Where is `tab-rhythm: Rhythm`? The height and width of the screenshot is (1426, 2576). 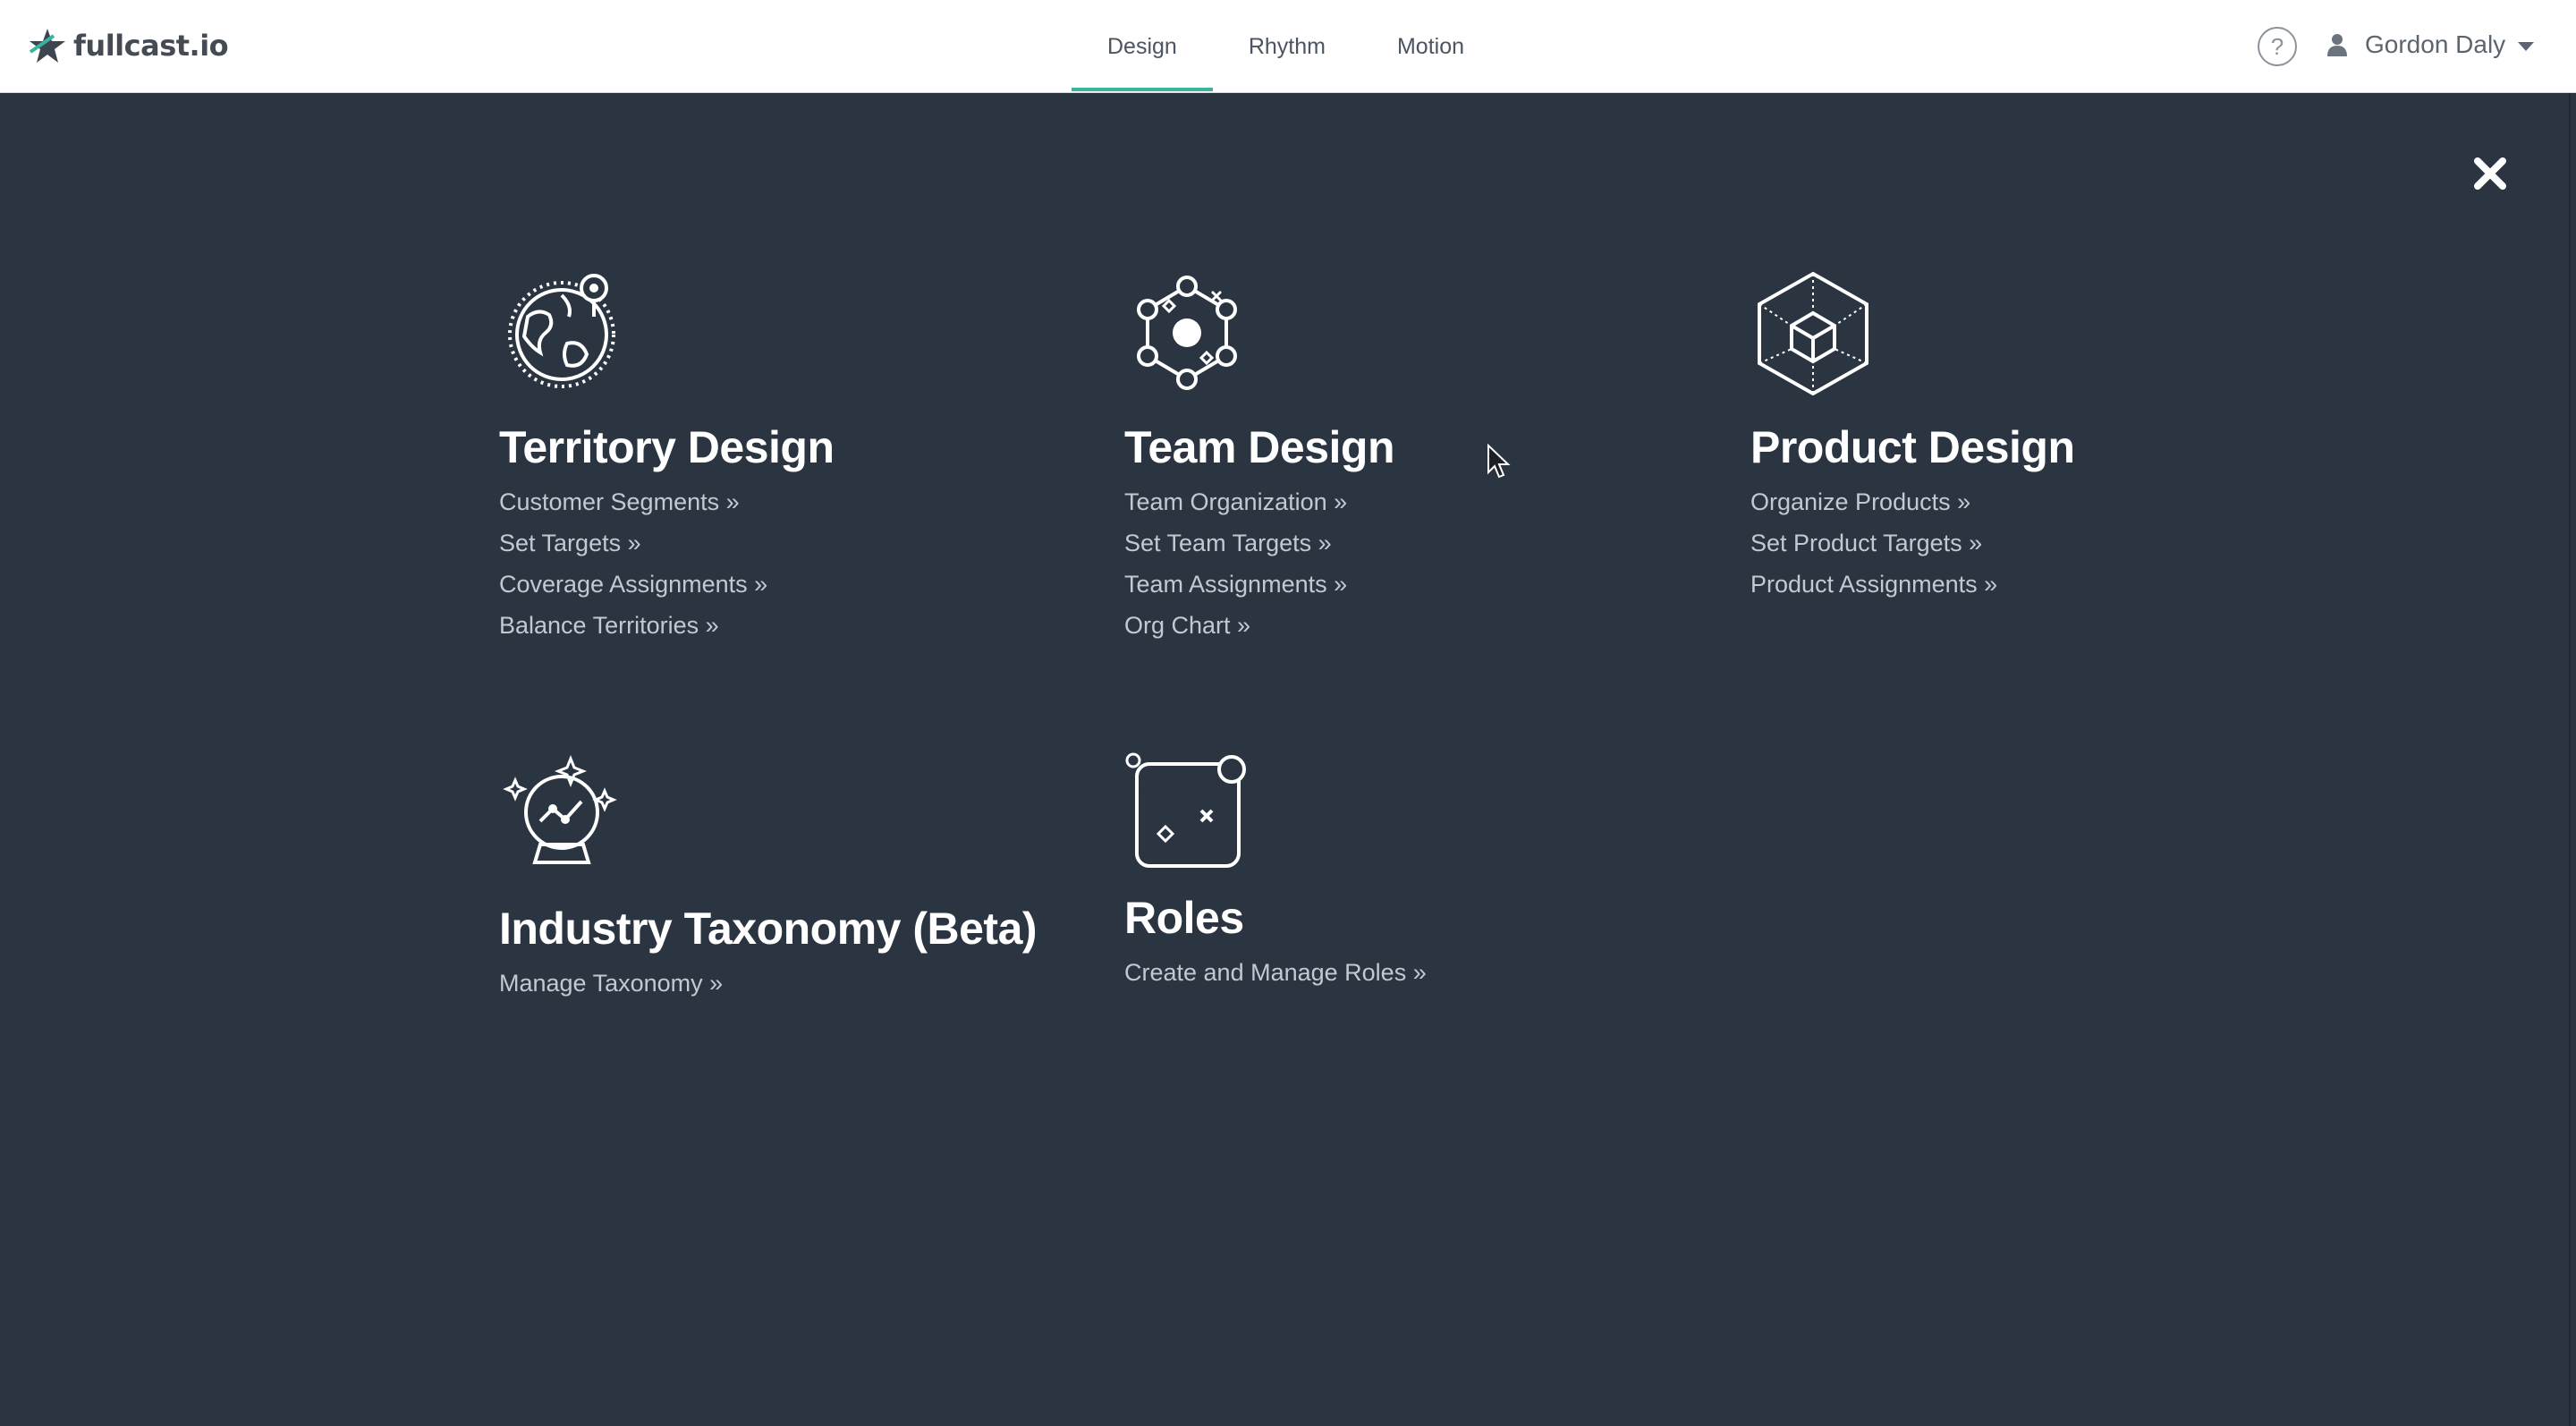 tab-rhythm: Rhythm is located at coordinates (1287, 47).